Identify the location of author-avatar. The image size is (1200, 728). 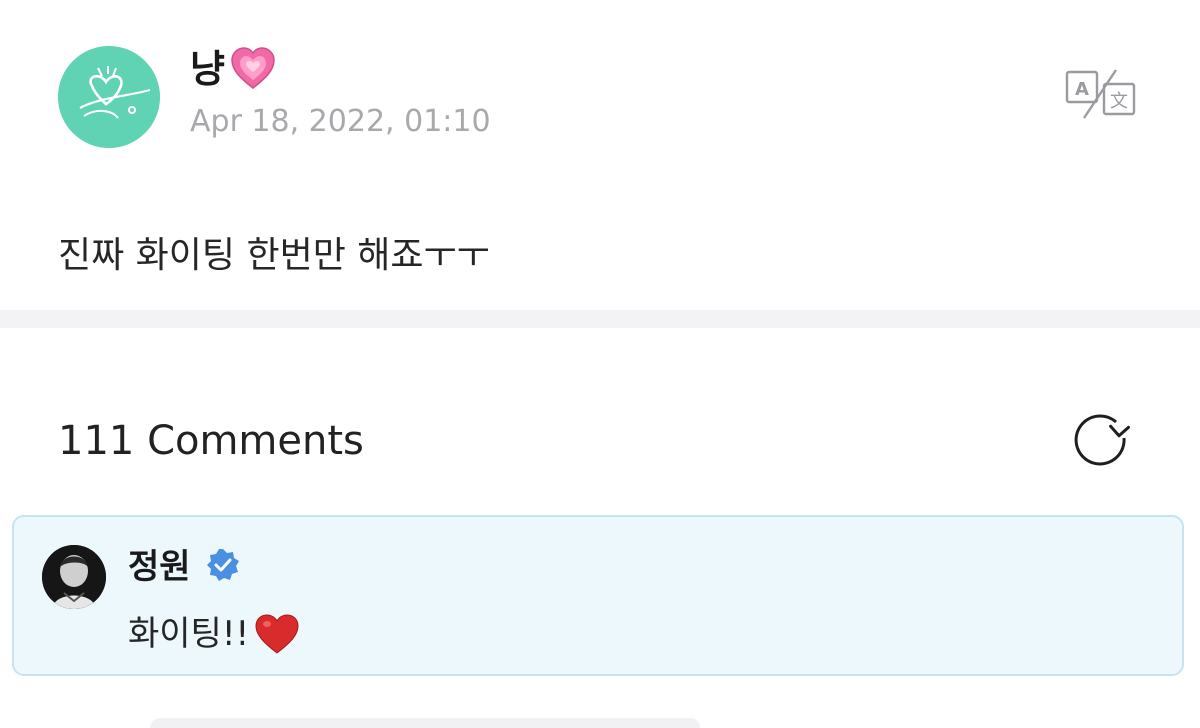
(109, 97).